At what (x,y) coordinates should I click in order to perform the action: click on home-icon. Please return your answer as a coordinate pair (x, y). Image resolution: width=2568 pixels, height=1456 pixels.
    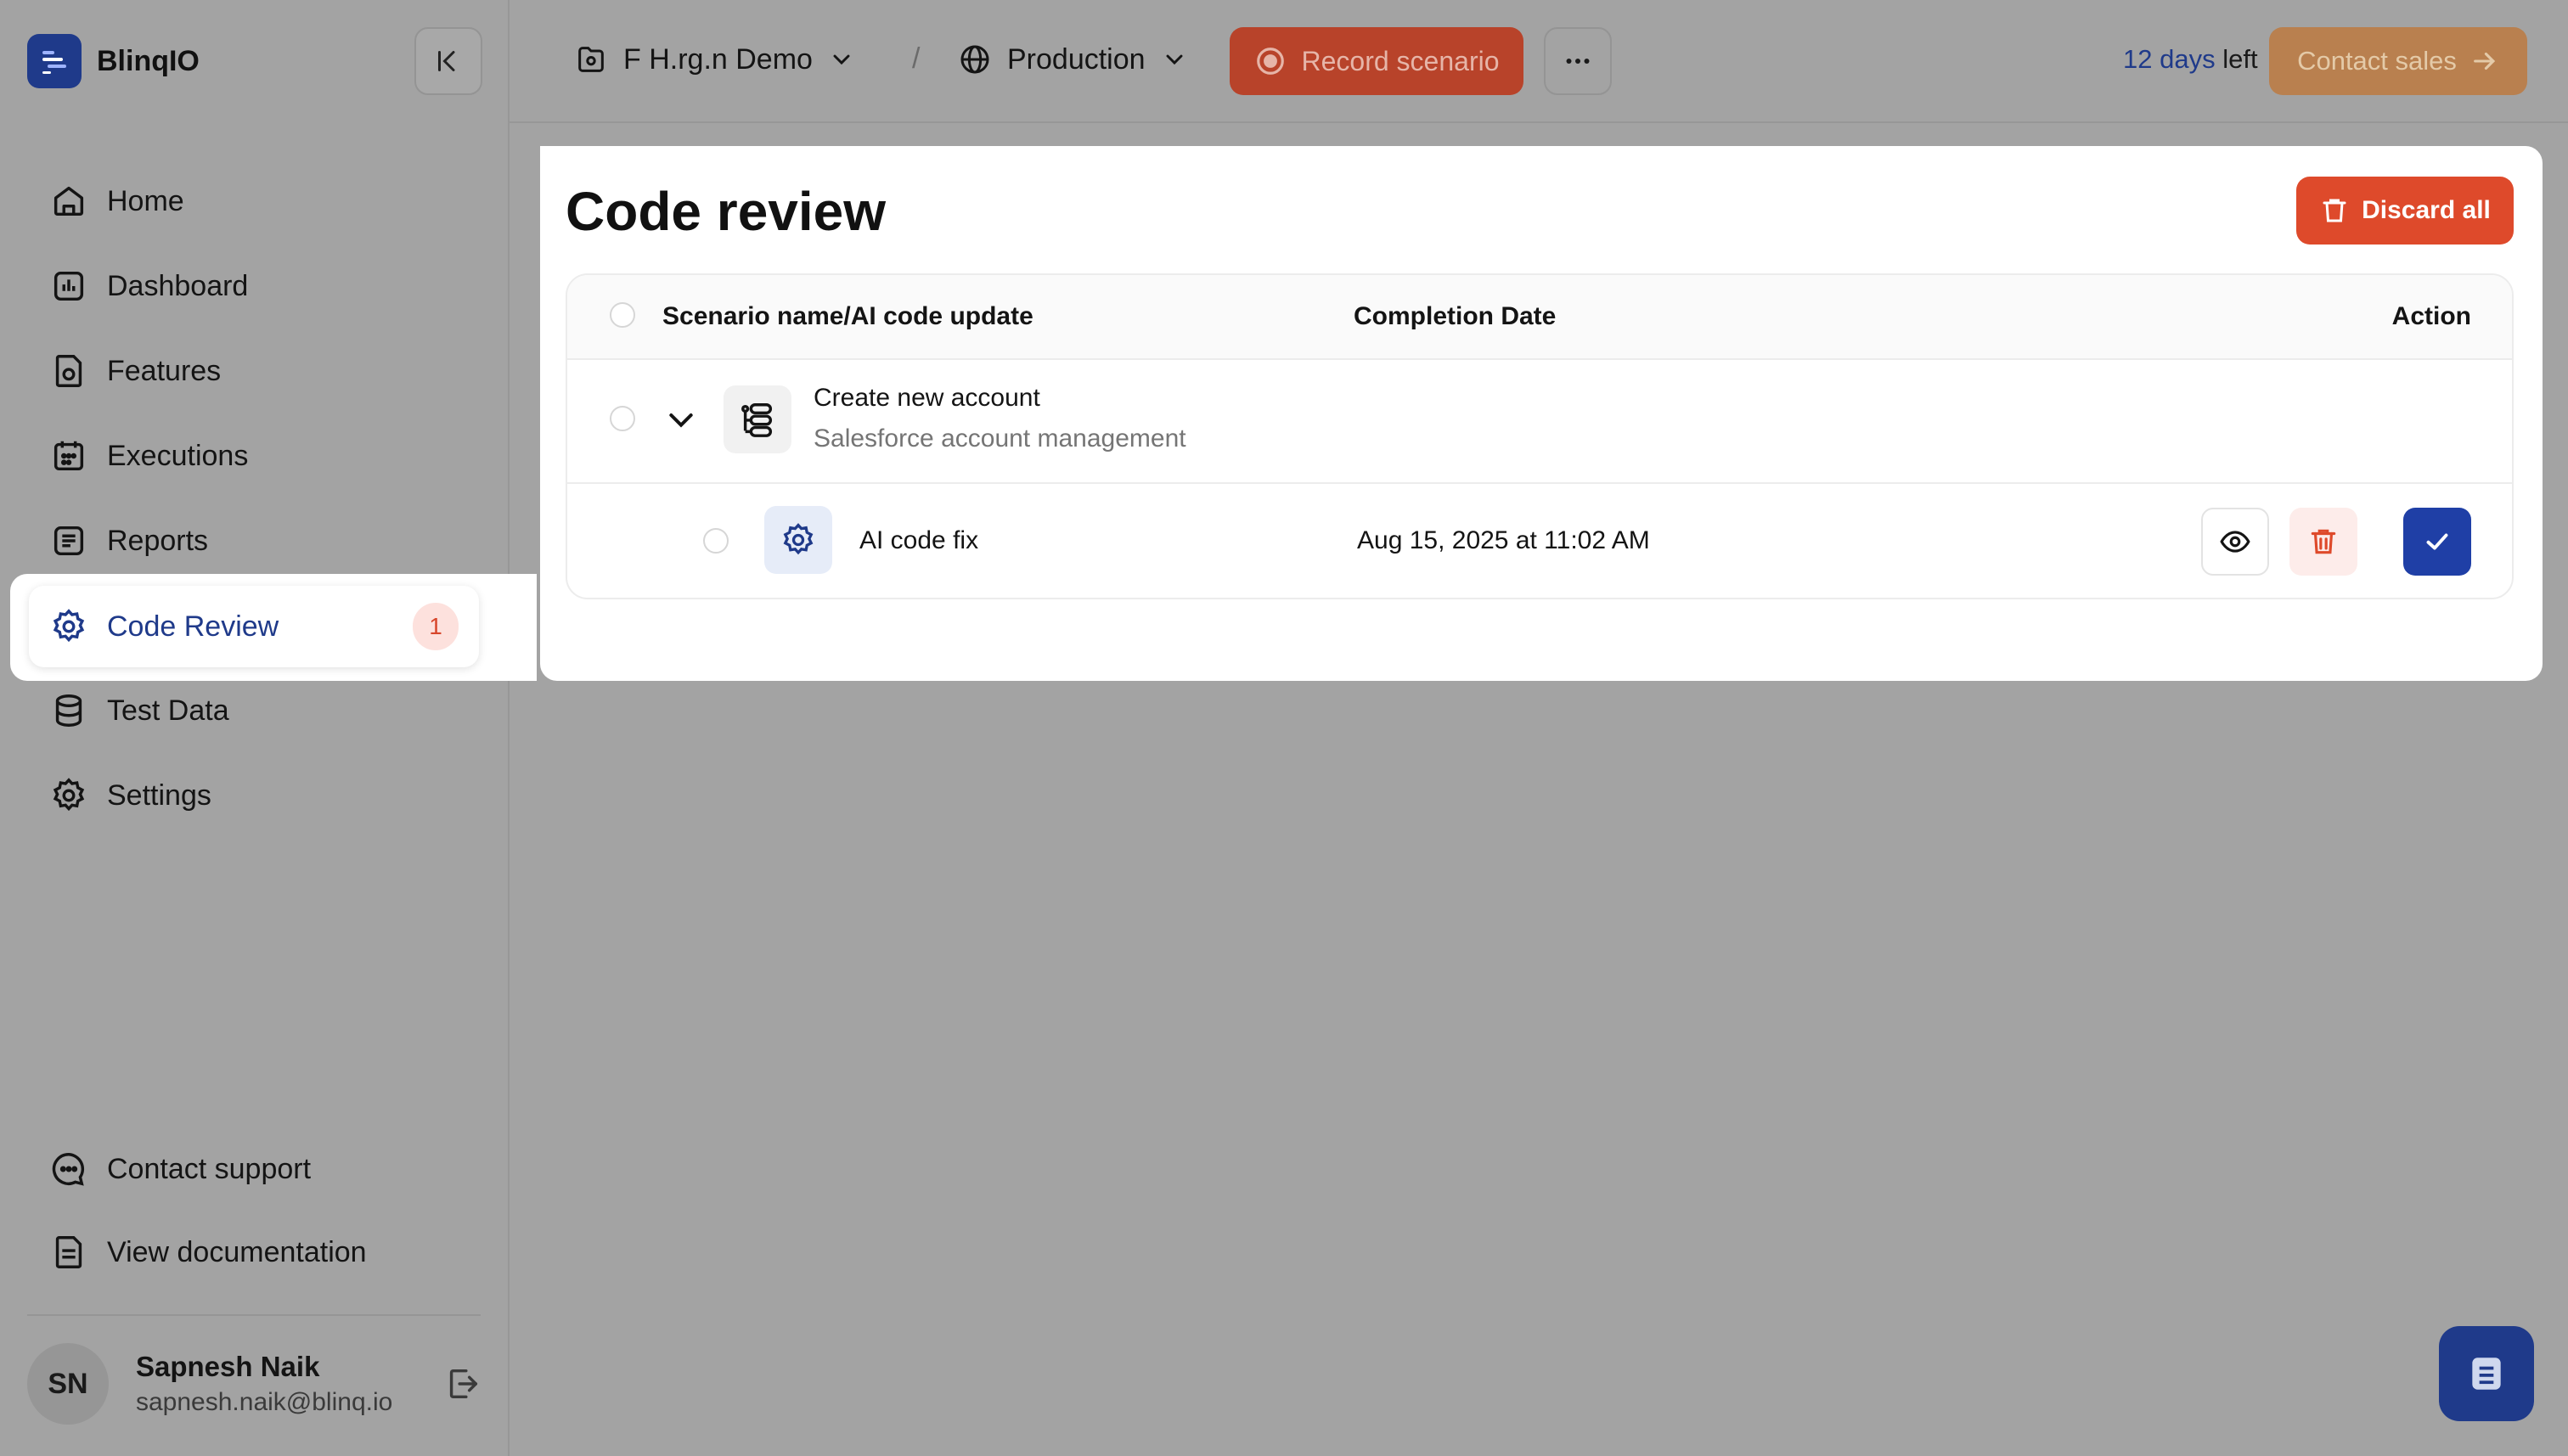
    Looking at the image, I should click on (69, 201).